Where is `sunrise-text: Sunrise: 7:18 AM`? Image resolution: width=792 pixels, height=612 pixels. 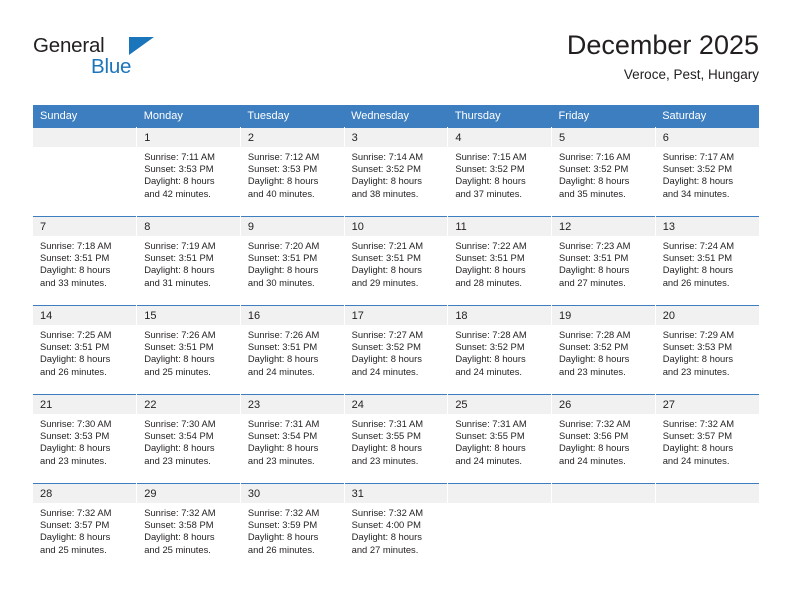
sunrise-text: Sunrise: 7:18 AM is located at coordinates (76, 245).